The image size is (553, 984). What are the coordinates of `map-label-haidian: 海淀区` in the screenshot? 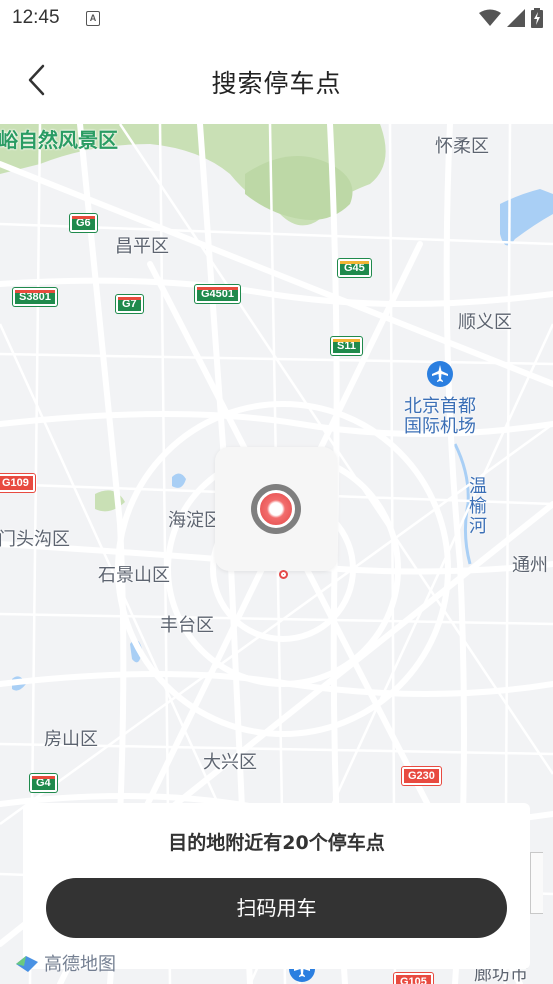 It's located at (195, 520).